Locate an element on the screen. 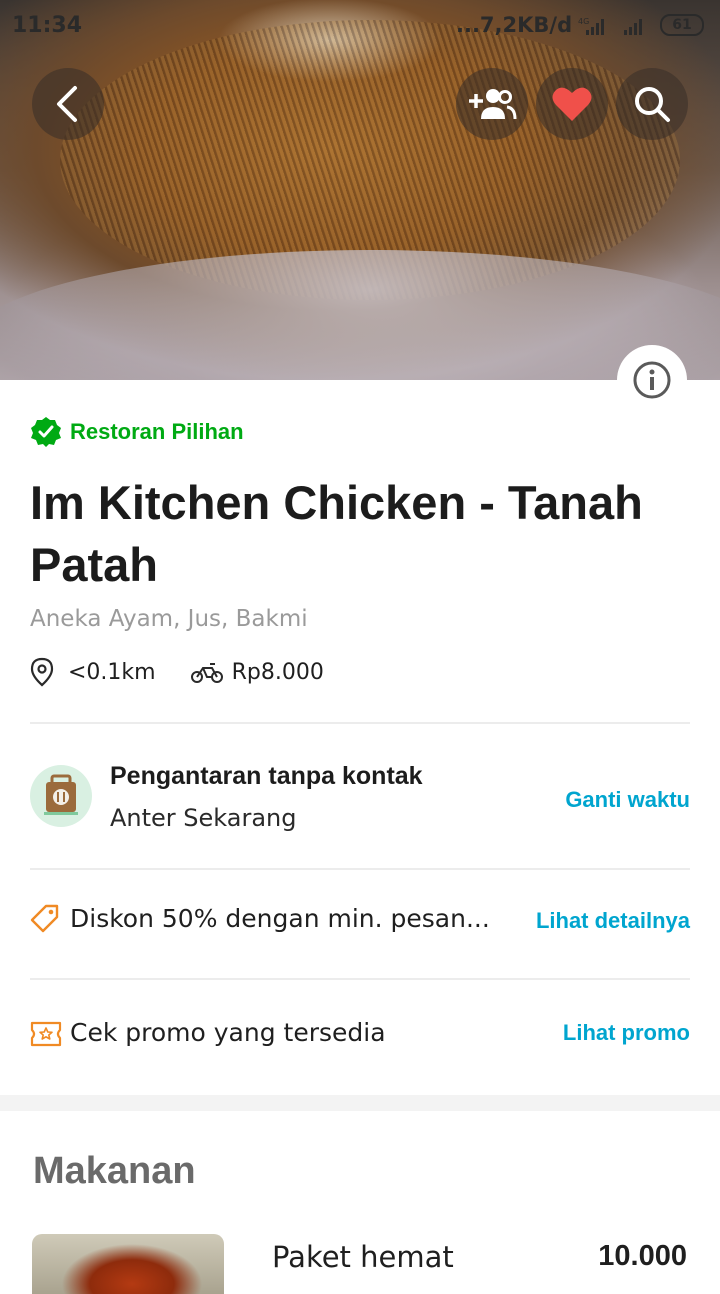 The image size is (720, 1294). food-bag-icon is located at coordinates (61, 794).